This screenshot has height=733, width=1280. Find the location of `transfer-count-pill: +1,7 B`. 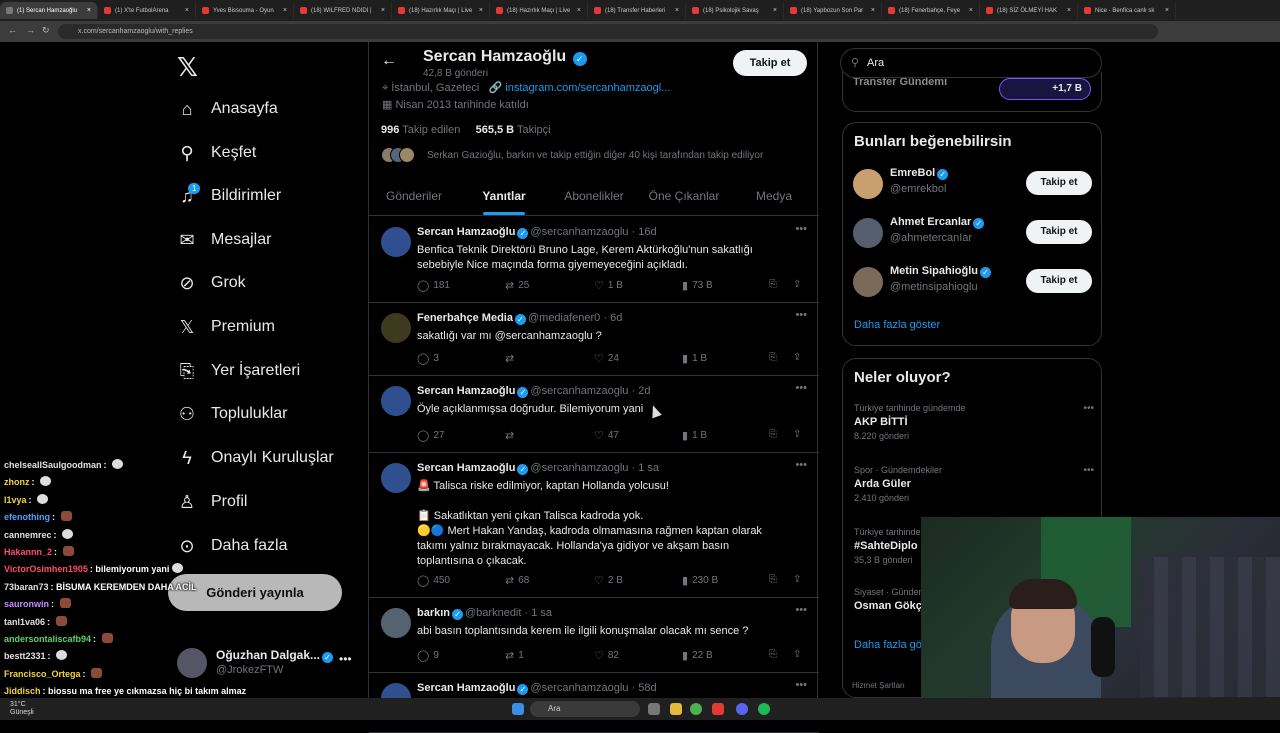

transfer-count-pill: +1,7 B is located at coordinates (1045, 89).